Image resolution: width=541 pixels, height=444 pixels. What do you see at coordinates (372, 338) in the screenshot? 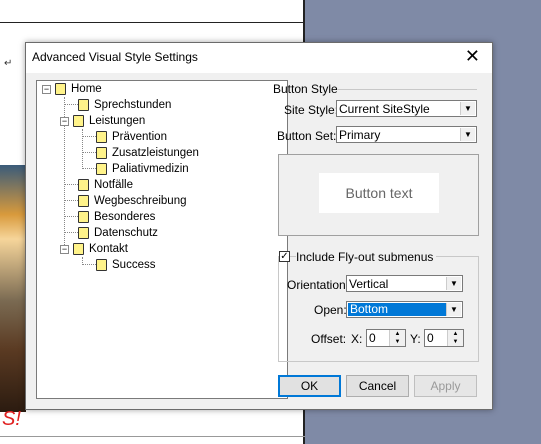
I see `offset-x-value: 0` at bounding box center [372, 338].